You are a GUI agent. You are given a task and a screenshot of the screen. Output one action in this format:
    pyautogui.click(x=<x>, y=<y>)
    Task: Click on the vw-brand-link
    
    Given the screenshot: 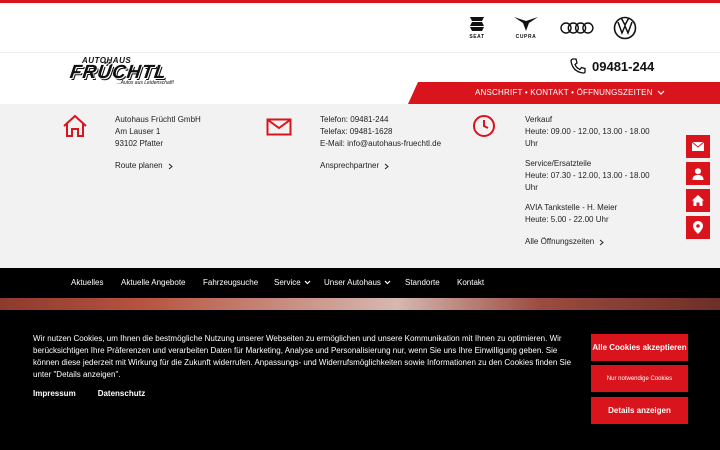 What is the action you would take?
    pyautogui.click(x=625, y=28)
    